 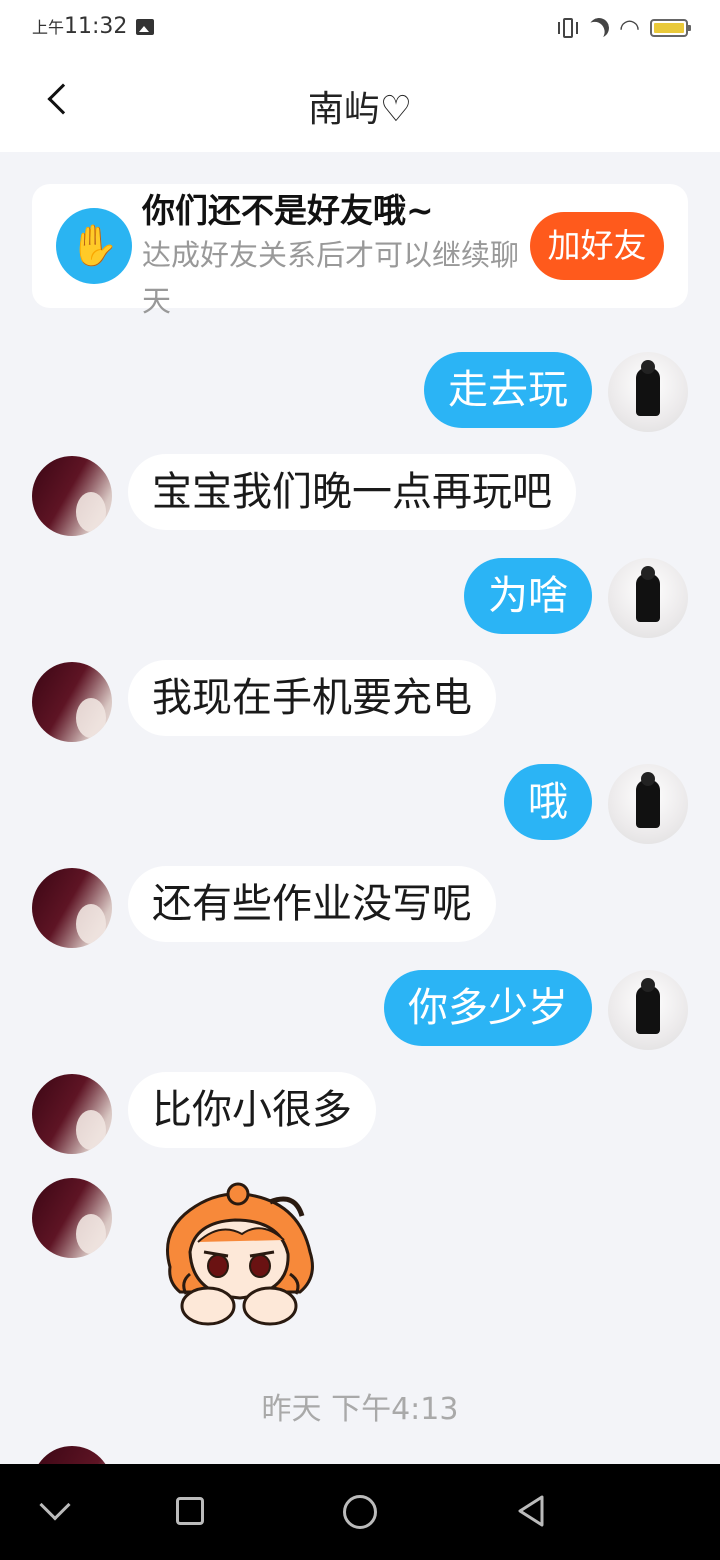 What do you see at coordinates (96, 26) in the screenshot?
I see `status-clock: 11:32` at bounding box center [96, 26].